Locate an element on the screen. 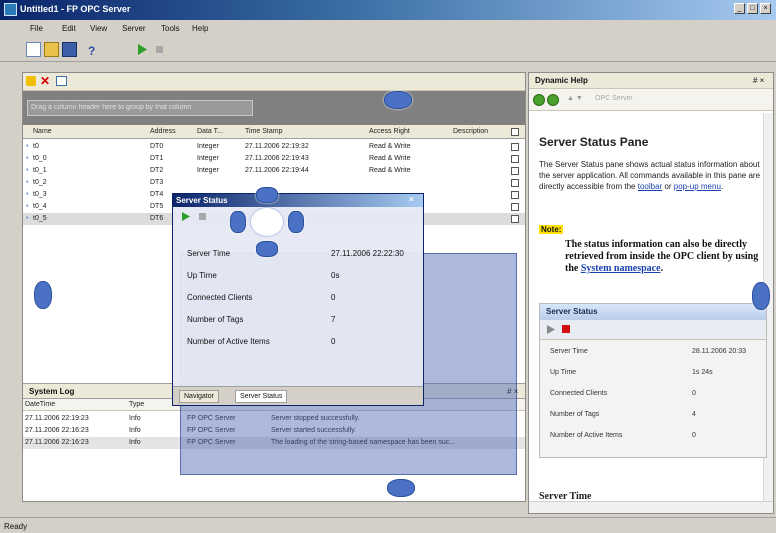 The width and height of the screenshot is (776, 533). help-hscrollbar is located at coordinates (651, 507).